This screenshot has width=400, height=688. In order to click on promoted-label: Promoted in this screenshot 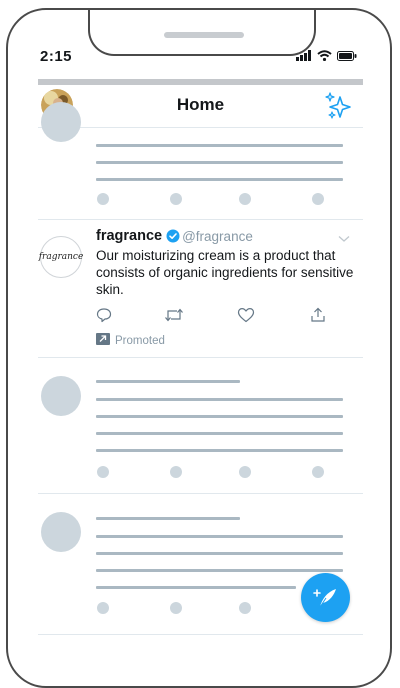, I will do `click(140, 341)`.